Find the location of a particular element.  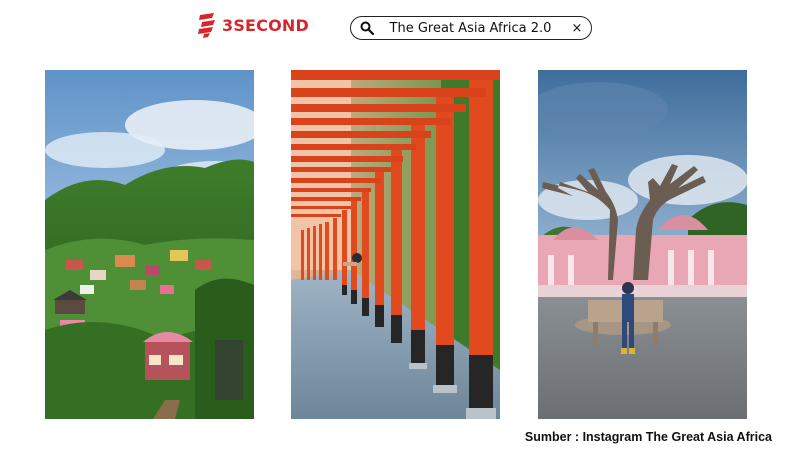

search-bar: The Great Asia Africa 2.0 × is located at coordinates (471, 28).